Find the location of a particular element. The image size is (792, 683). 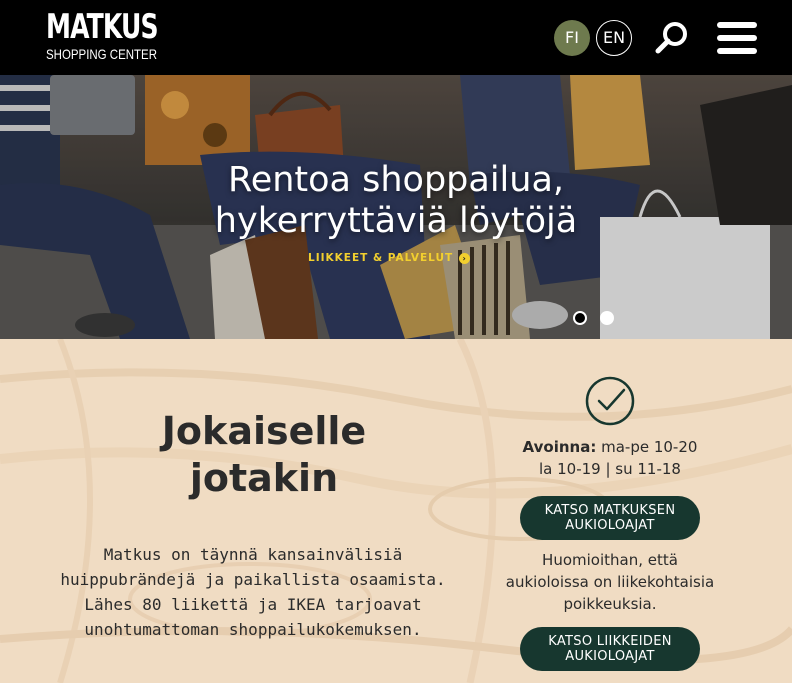

shops-services-label: LIIKKEET & PALVELUT is located at coordinates (381, 258).